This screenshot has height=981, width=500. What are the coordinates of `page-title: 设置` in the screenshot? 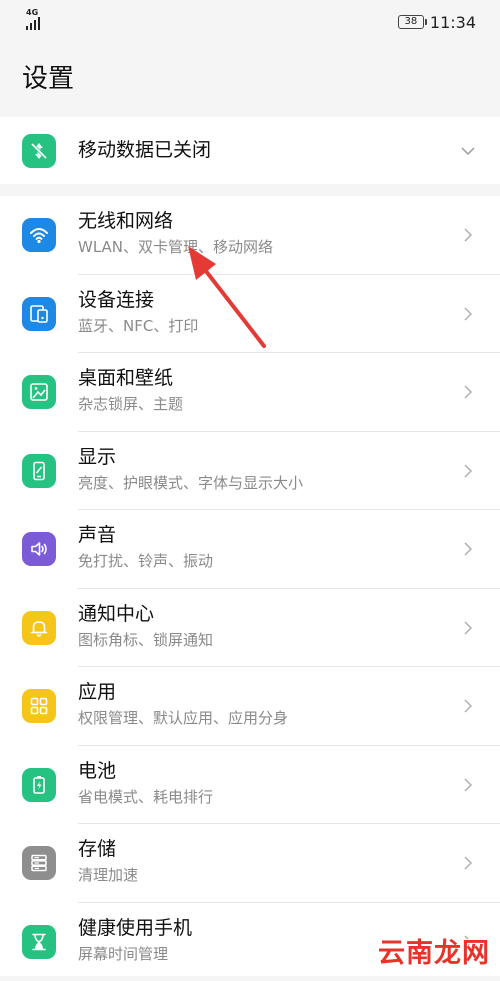 It's located at (48, 76).